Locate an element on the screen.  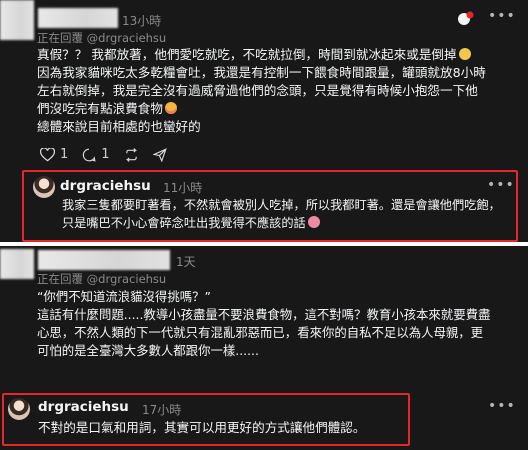
reply-count: 1 is located at coordinates (105, 154).